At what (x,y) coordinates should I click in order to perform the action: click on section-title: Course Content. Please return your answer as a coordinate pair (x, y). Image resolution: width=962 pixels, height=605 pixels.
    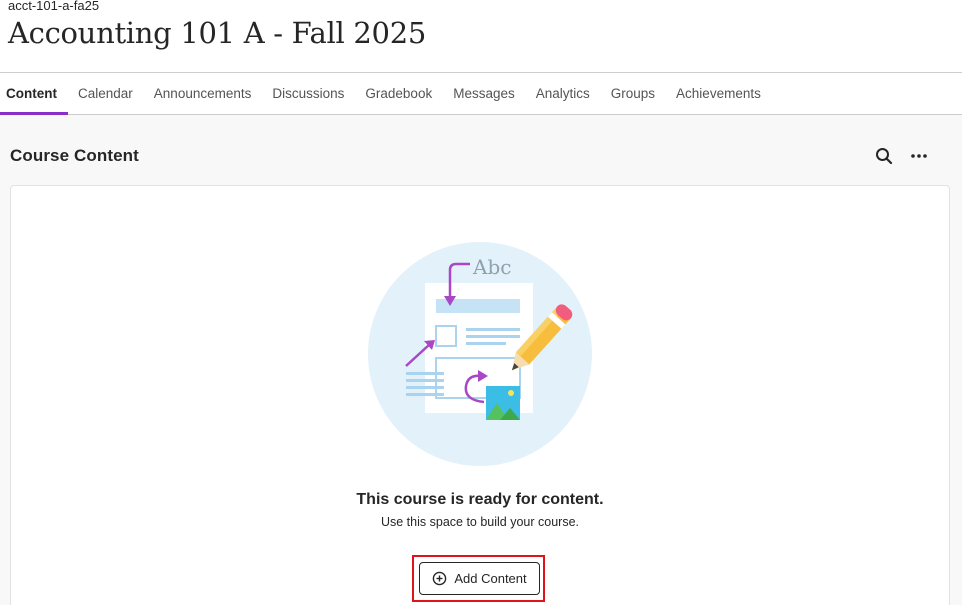
    Looking at the image, I should click on (74, 155).